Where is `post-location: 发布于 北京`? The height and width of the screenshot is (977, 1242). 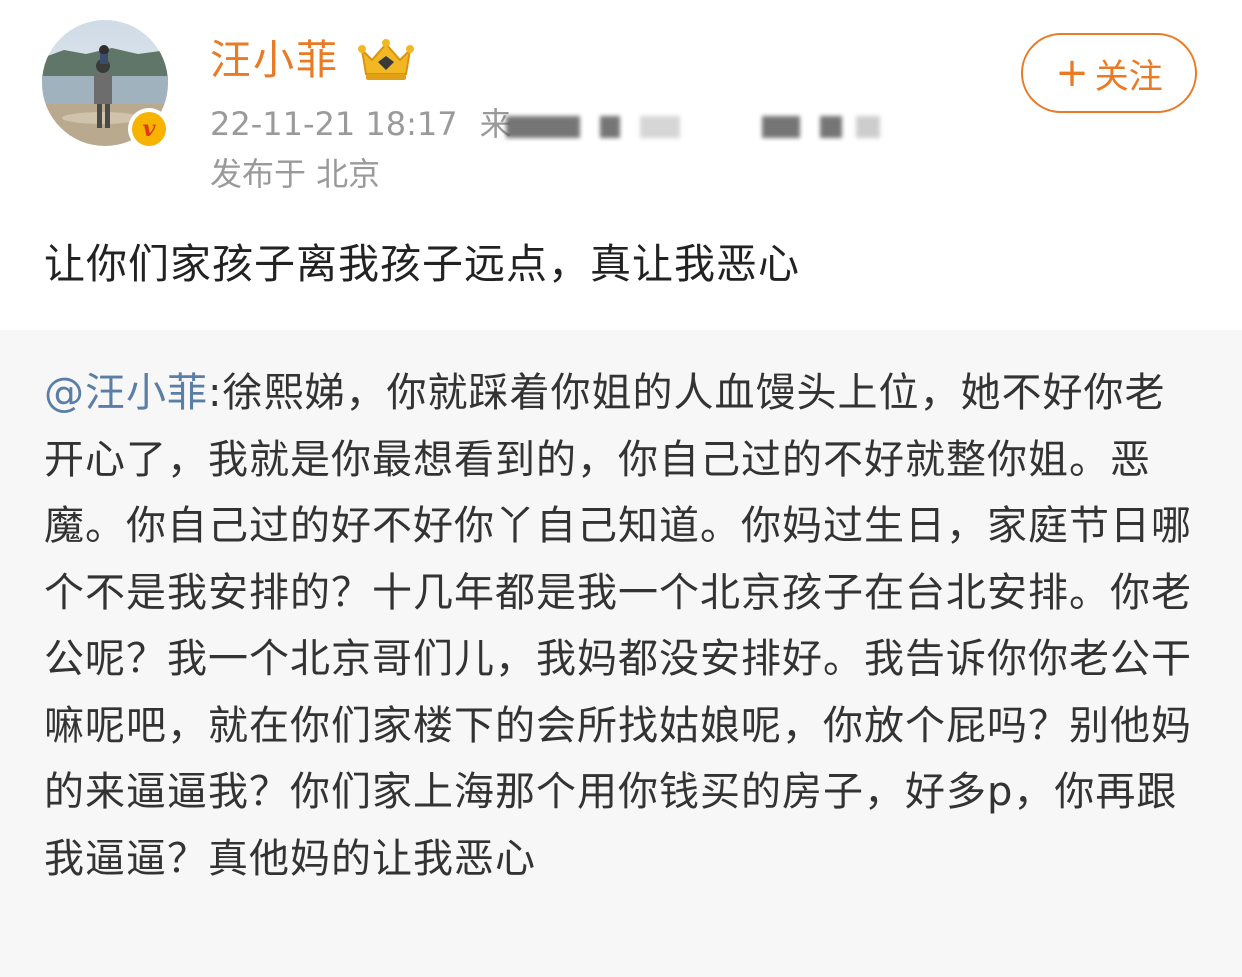 post-location: 发布于 北京 is located at coordinates (295, 174).